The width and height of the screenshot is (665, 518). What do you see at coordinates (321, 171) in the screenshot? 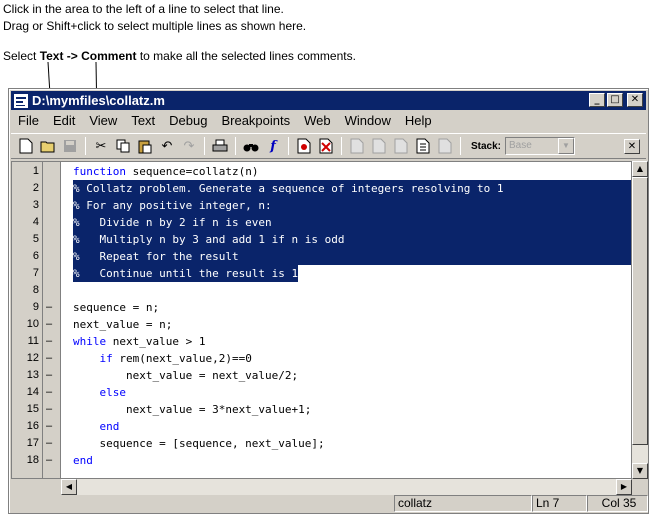
I see `code-line: 1 function sequence=collatz(n)` at bounding box center [321, 171].